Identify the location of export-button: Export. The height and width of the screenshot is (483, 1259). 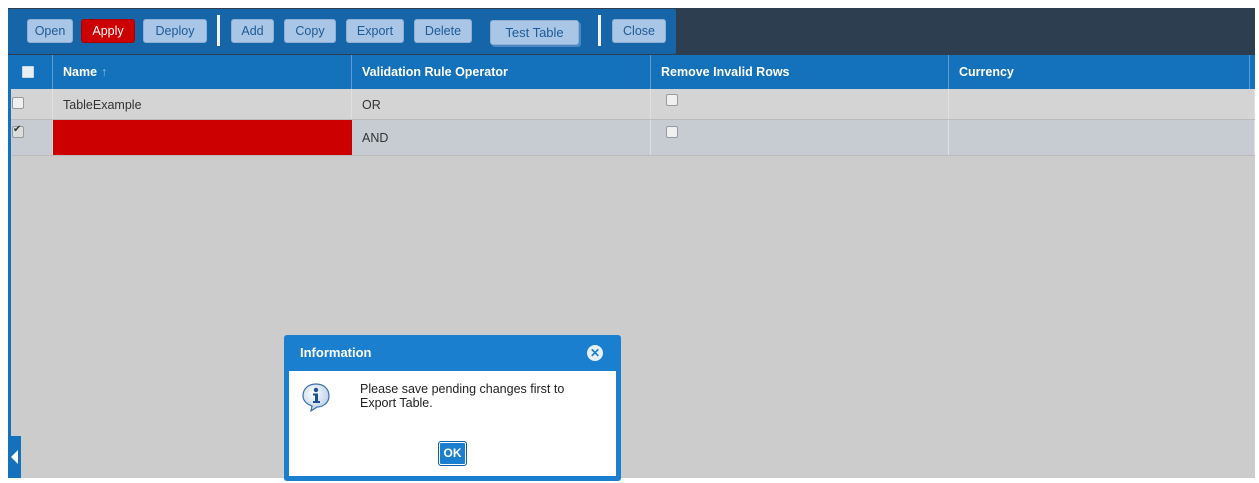
(375, 31).